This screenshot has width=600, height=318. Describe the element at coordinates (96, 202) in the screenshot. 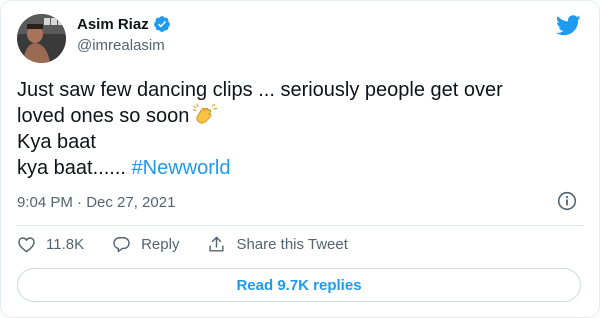

I see `tweet-timestamp: 9:04 PM · Dec 27, 2021` at that location.